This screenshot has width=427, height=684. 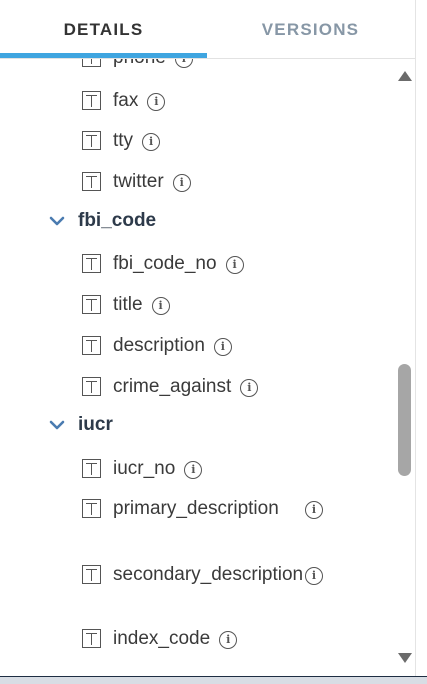 I want to click on field-index-code: index_code i, so click(x=160, y=638).